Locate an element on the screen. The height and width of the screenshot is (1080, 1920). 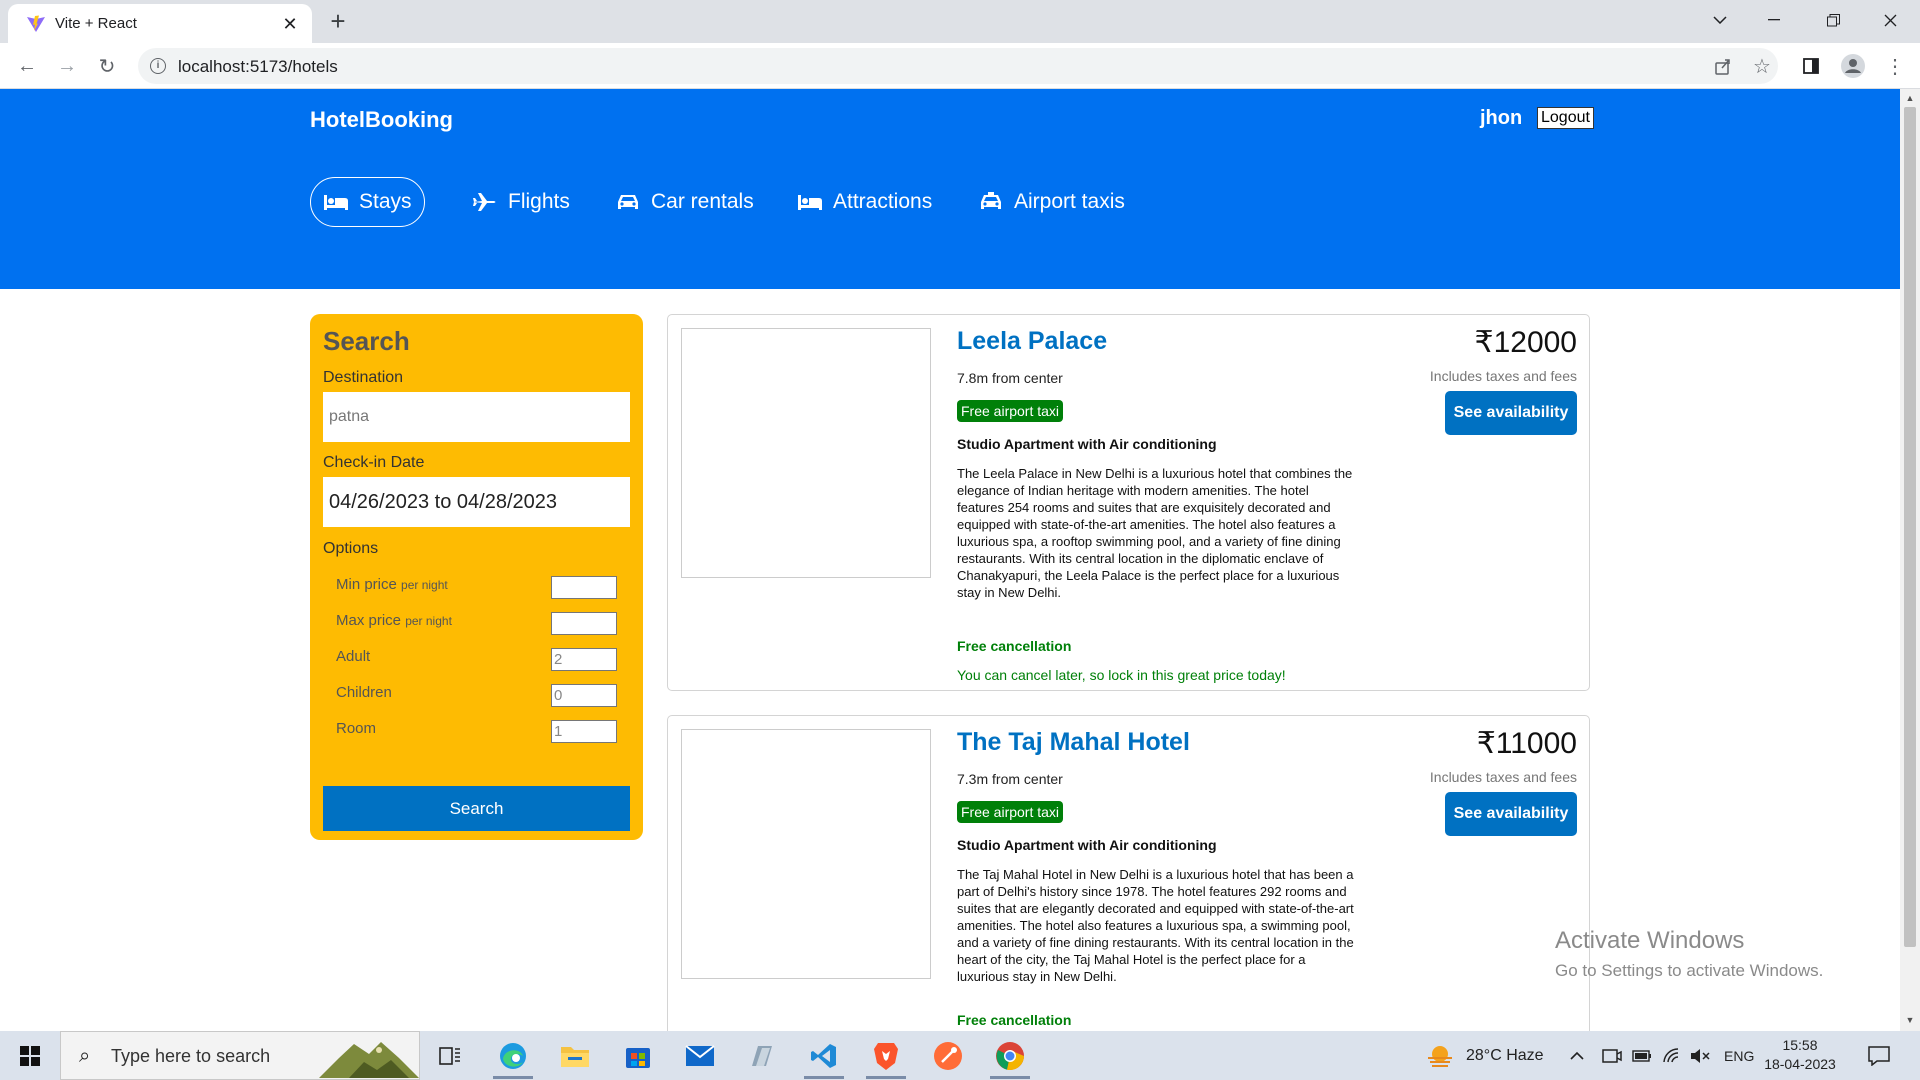
children-input: 0 is located at coordinates (584, 695).